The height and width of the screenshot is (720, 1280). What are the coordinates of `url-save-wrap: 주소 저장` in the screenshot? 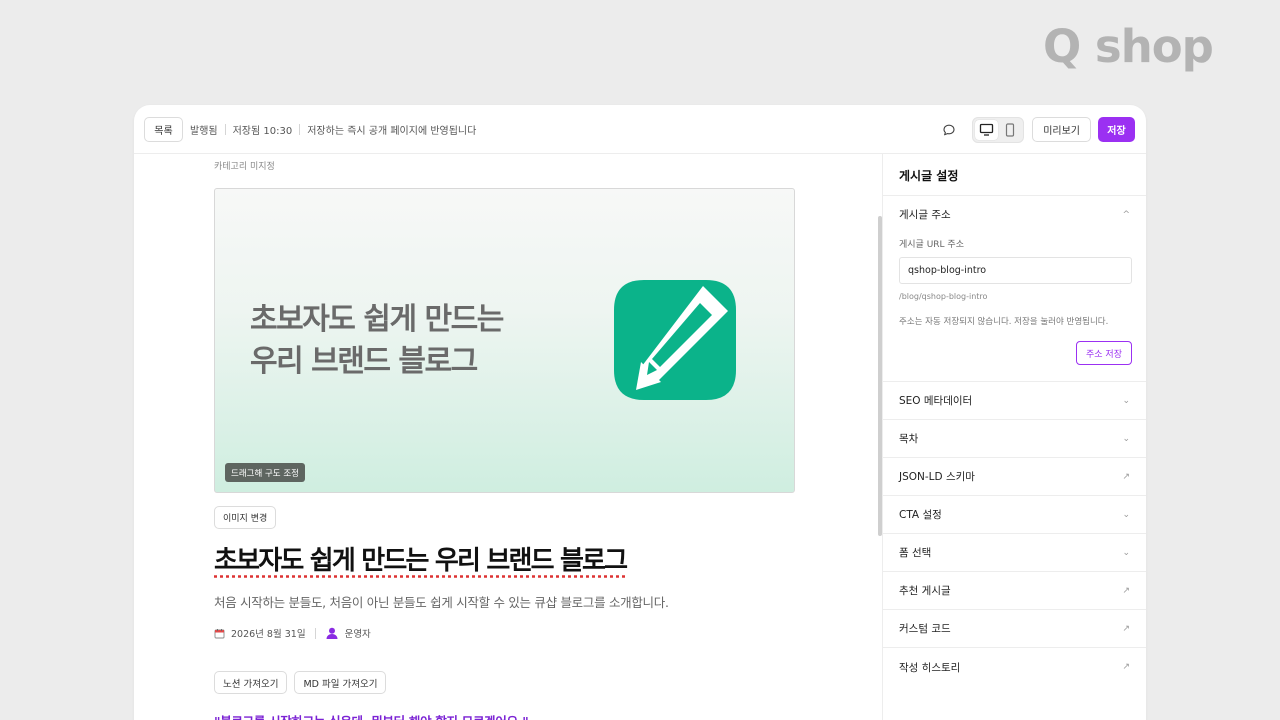 It's located at (1015, 353).